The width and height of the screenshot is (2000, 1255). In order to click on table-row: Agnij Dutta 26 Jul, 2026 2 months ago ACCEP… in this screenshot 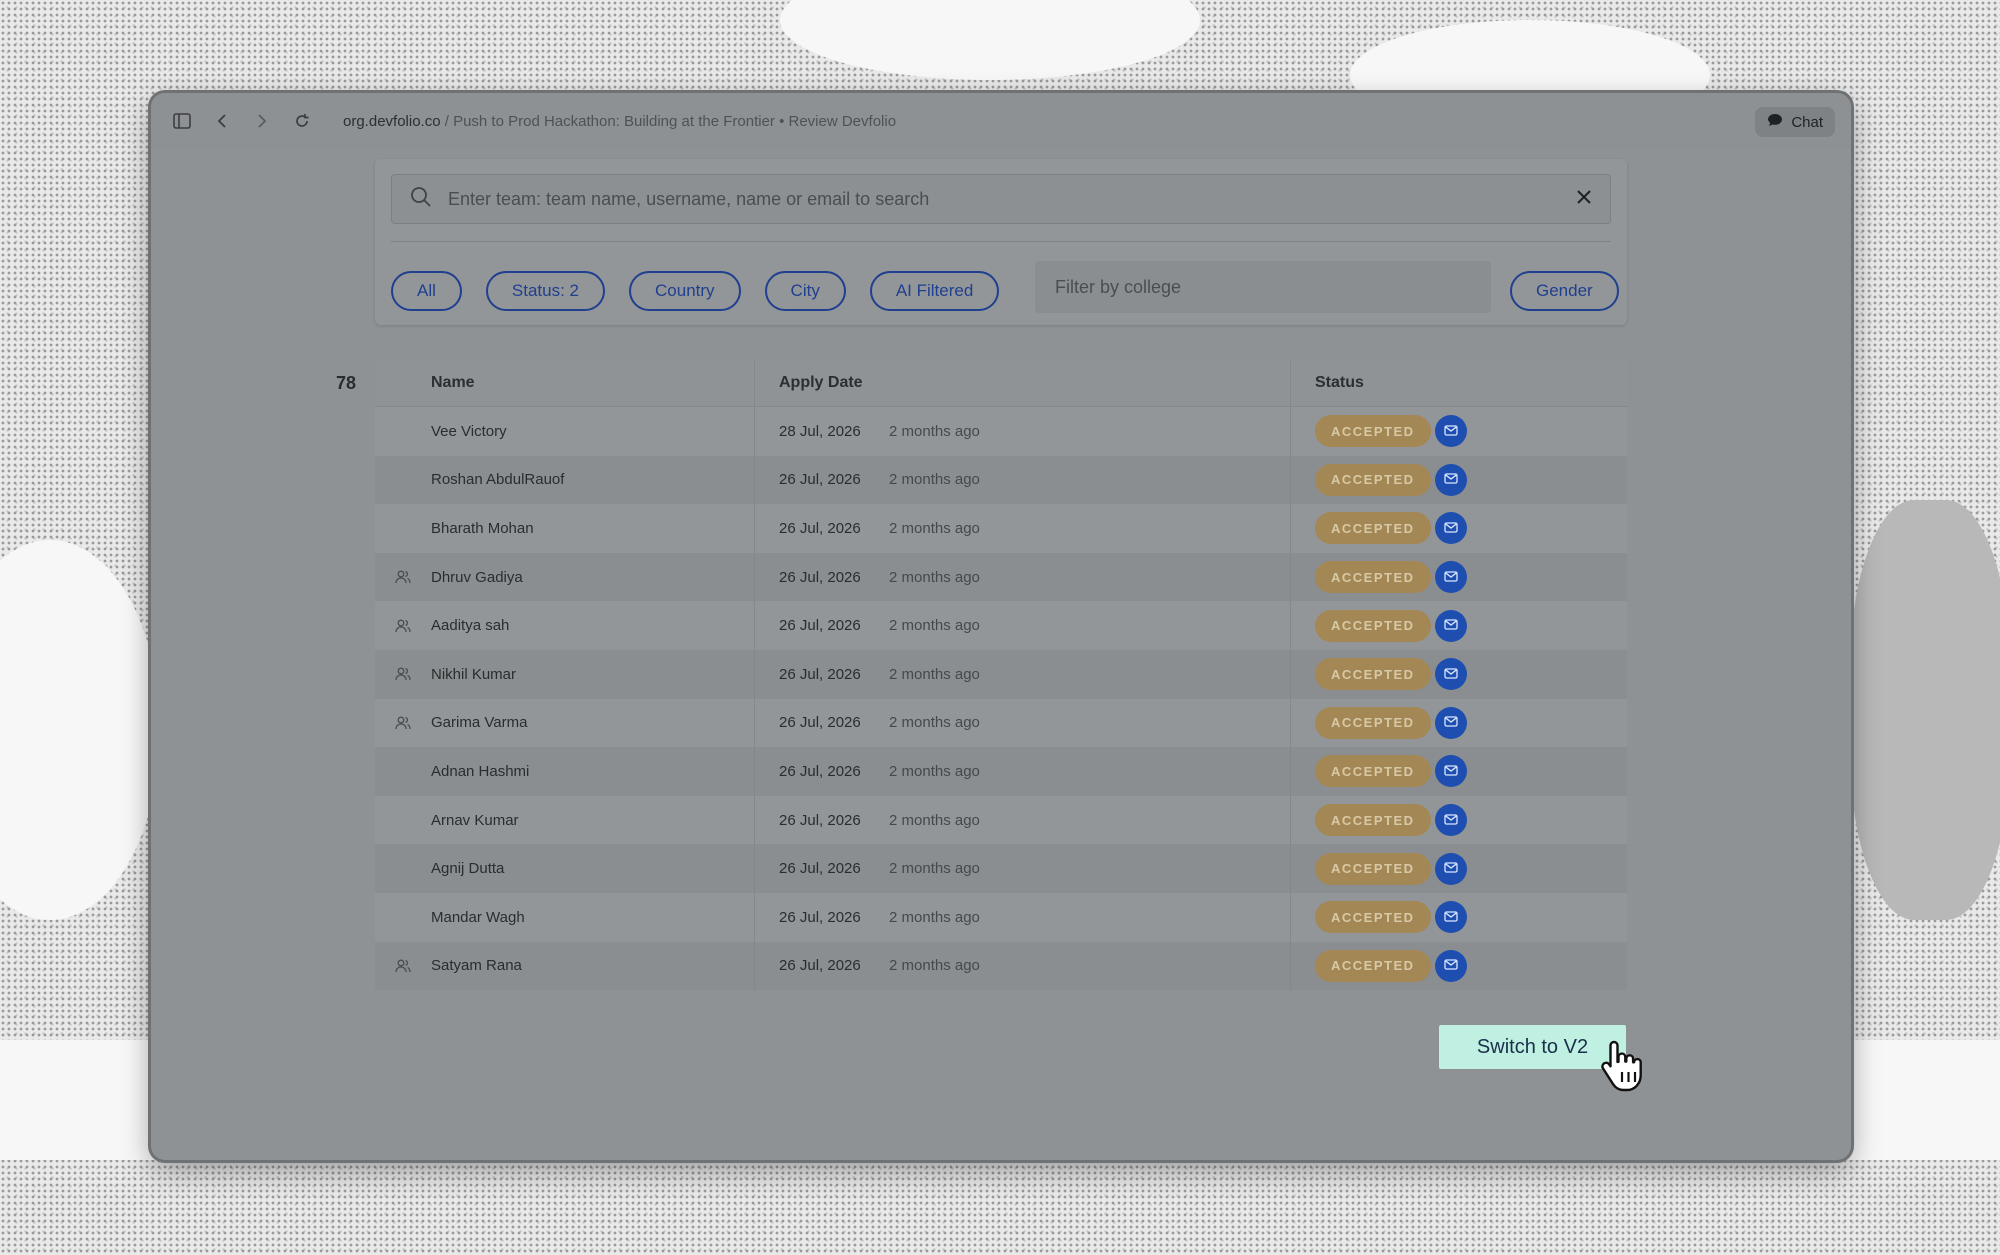, I will do `click(1001, 868)`.